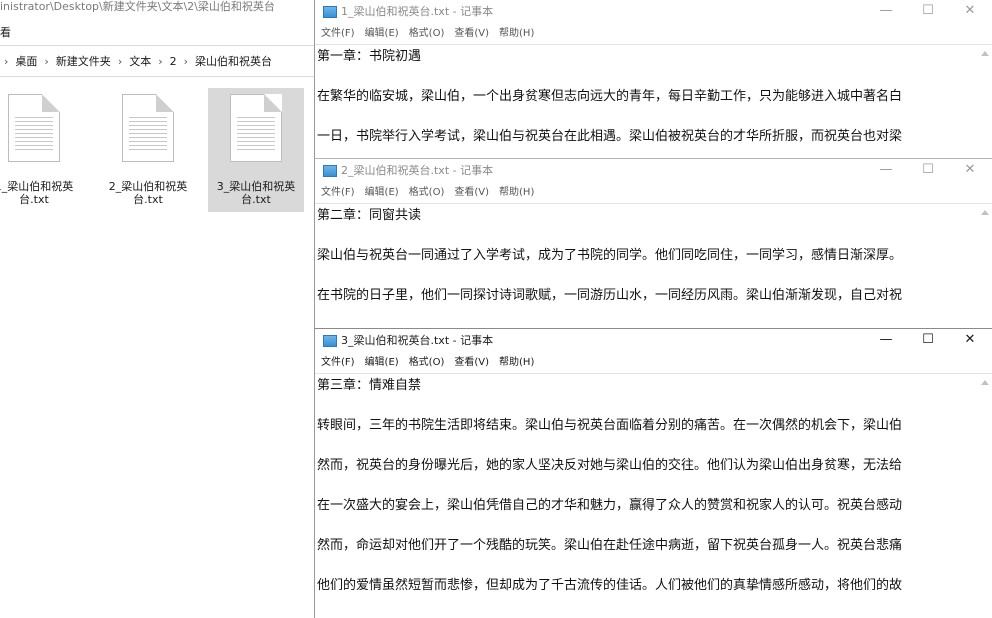  I want to click on window-title: 3_梁山伯和祝英台.txt - 记事本, so click(417, 340).